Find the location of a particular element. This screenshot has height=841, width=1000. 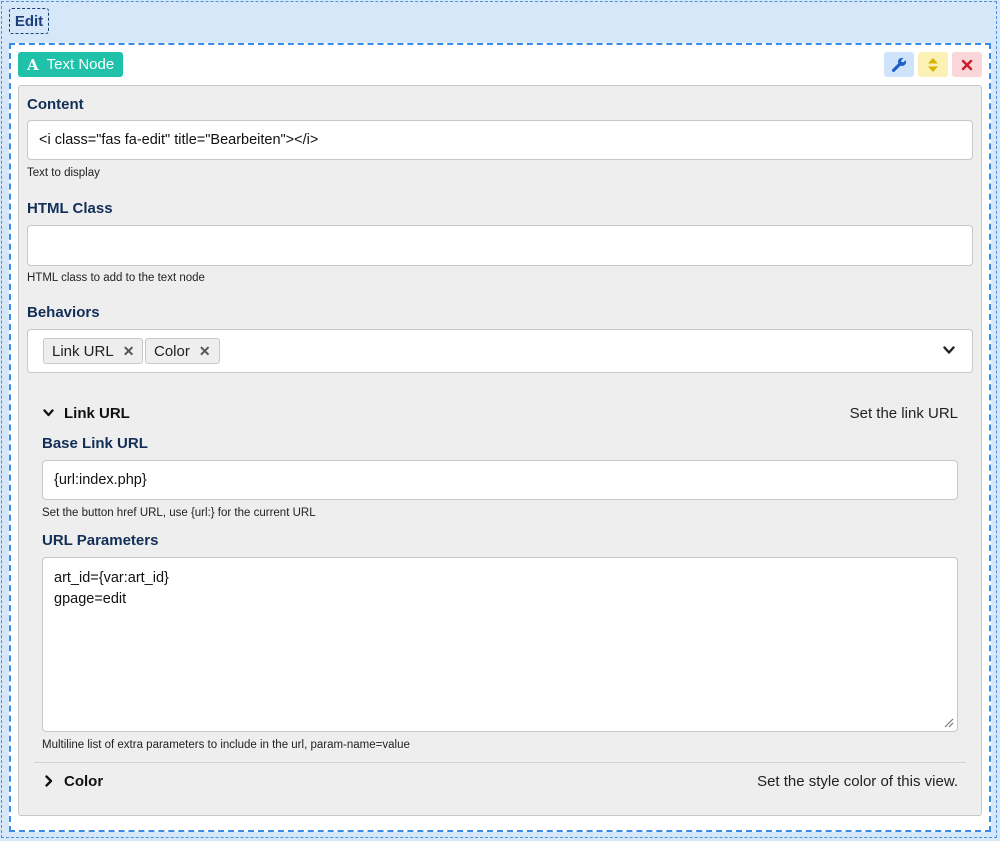

behavior-chip-link-url: Link URL ✕ is located at coordinates (93, 351).